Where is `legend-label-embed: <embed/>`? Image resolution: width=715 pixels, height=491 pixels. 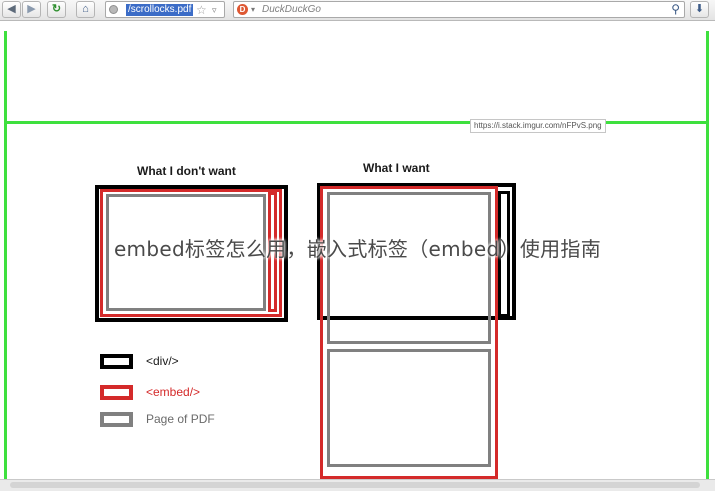 legend-label-embed: <embed/> is located at coordinates (173, 392).